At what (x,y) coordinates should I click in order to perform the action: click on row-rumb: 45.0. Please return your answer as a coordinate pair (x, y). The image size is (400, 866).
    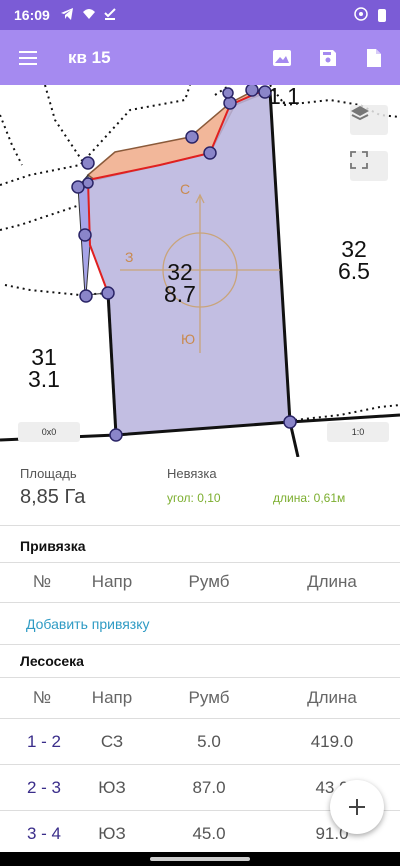
    Looking at the image, I should click on (209, 833).